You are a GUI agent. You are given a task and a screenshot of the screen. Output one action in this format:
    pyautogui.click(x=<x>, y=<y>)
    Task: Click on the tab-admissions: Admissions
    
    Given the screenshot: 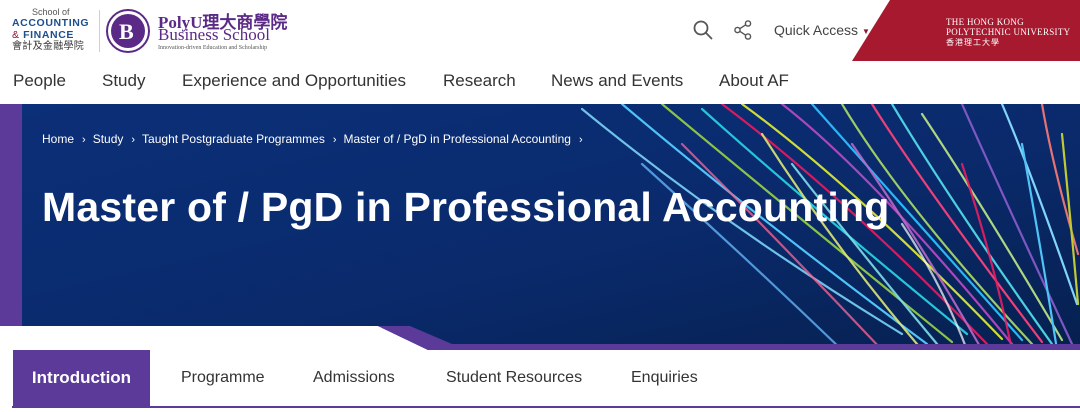 What is the action you would take?
    pyautogui.click(x=354, y=378)
    